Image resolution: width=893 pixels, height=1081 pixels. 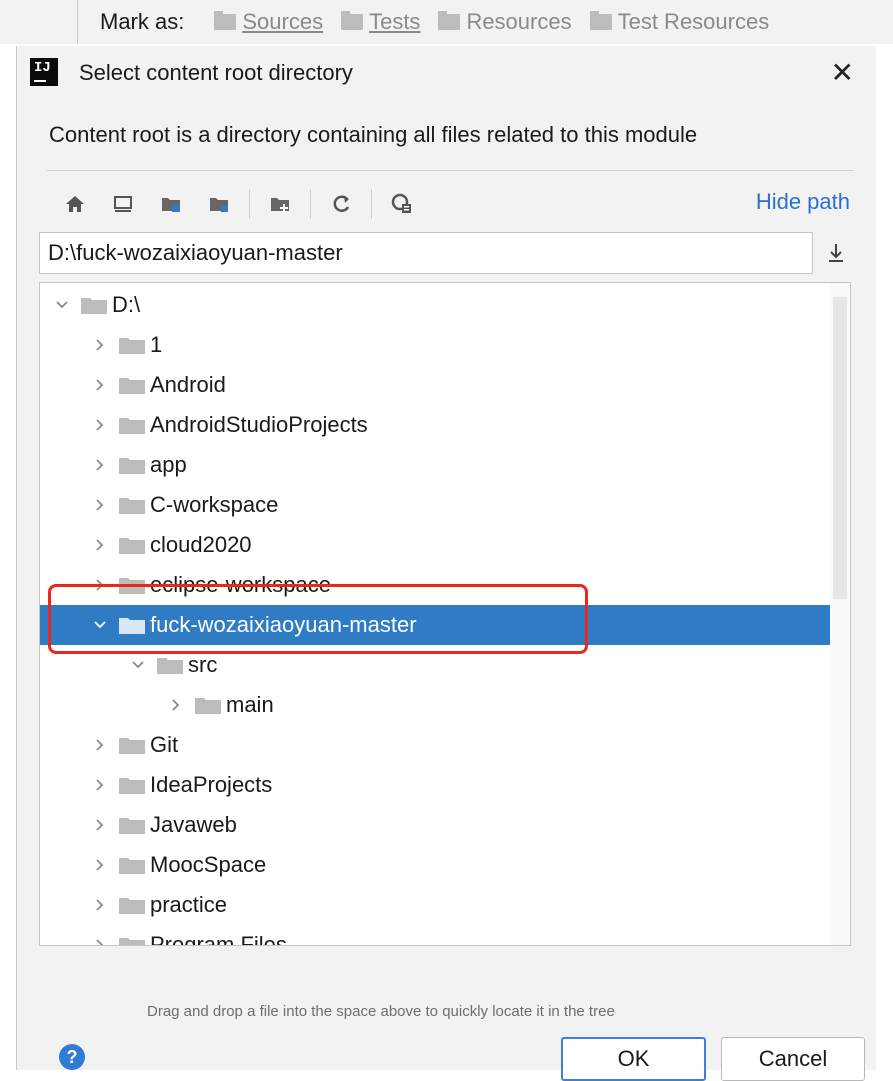 What do you see at coordinates (600, 20) in the screenshot?
I see `test-resources-folder-icon` at bounding box center [600, 20].